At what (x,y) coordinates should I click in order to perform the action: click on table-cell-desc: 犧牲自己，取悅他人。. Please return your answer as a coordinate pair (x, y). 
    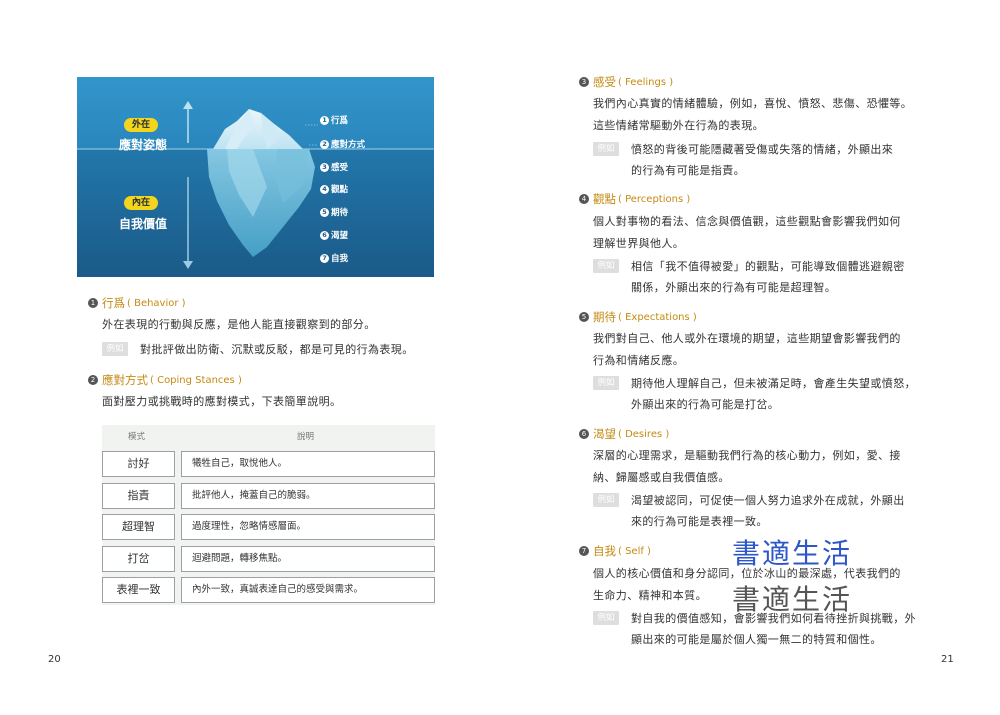
    Looking at the image, I should click on (308, 464).